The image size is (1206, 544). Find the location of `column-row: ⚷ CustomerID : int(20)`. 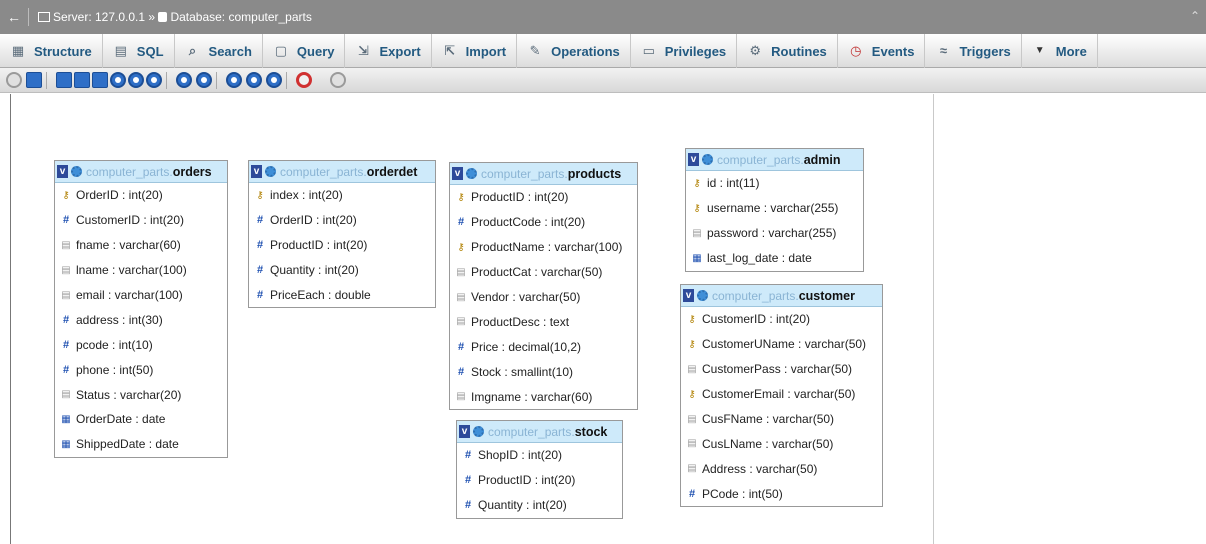

column-row: ⚷ CustomerID : int(20) is located at coordinates (781, 319).